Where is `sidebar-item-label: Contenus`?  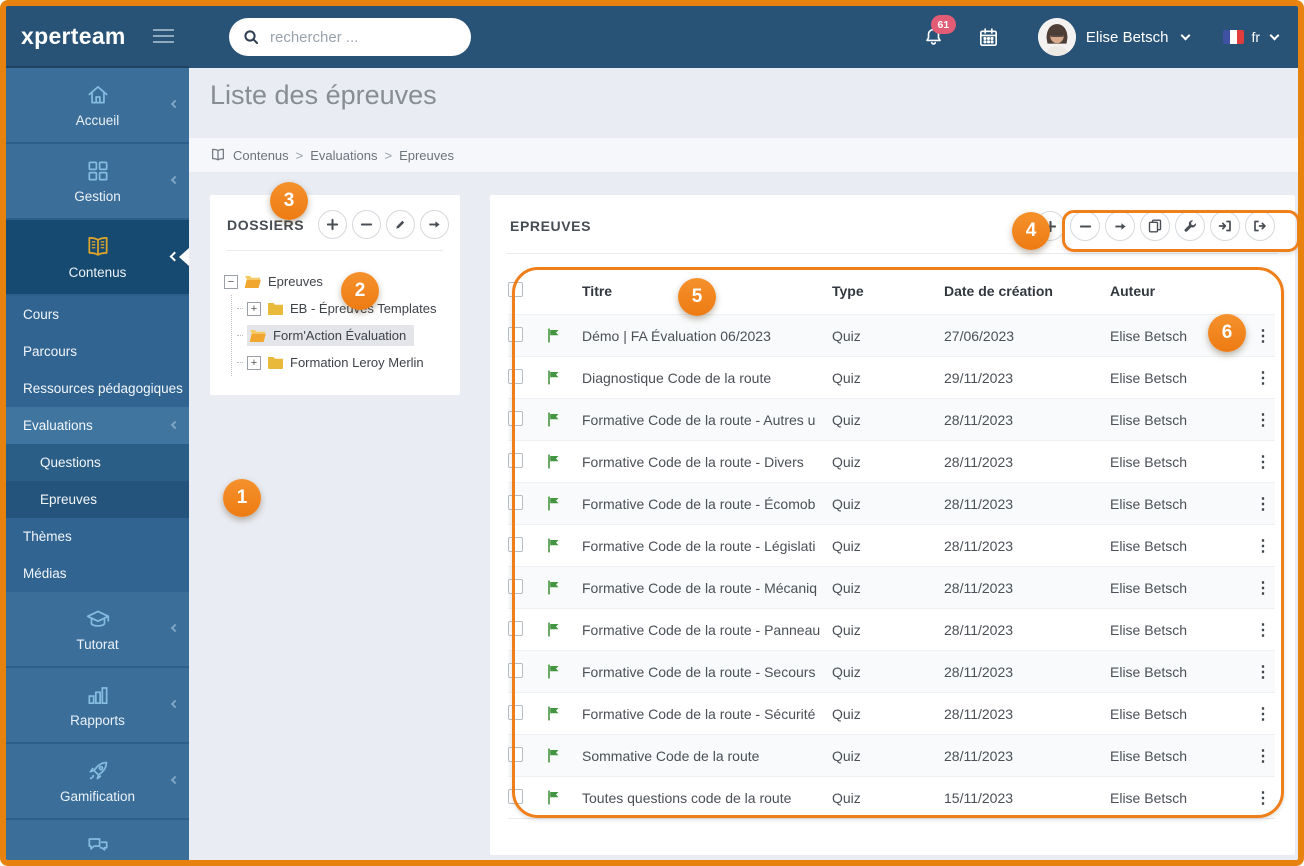 sidebar-item-label: Contenus is located at coordinates (97, 272).